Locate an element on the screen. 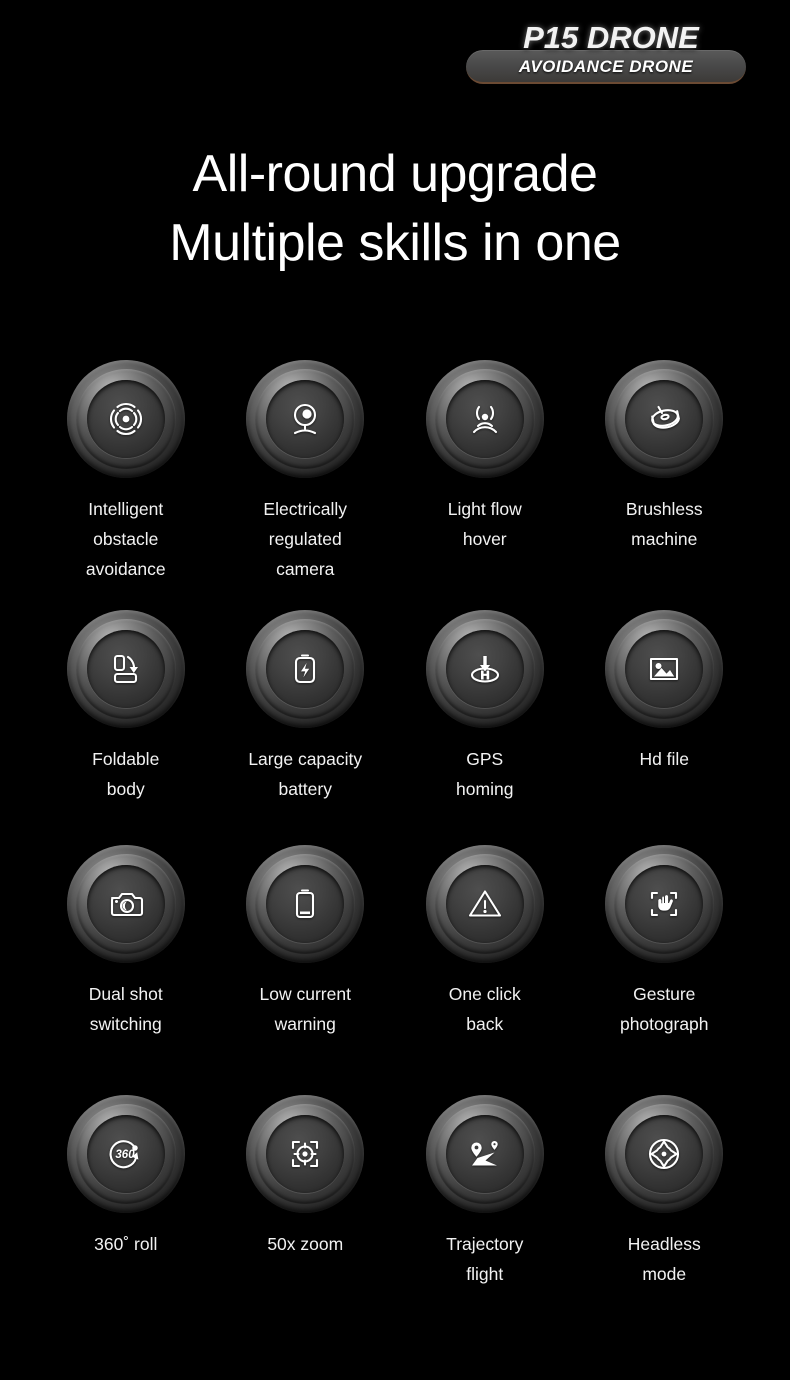 The image size is (790, 1380). warning-triangle-icon is located at coordinates (484, 903).